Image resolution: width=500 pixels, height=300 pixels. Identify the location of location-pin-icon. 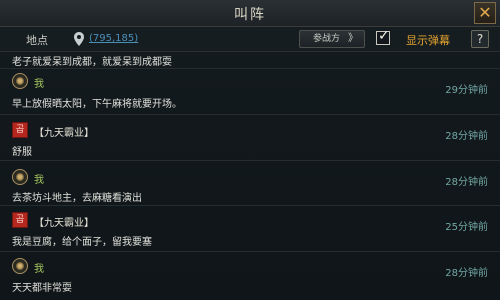
(79, 39).